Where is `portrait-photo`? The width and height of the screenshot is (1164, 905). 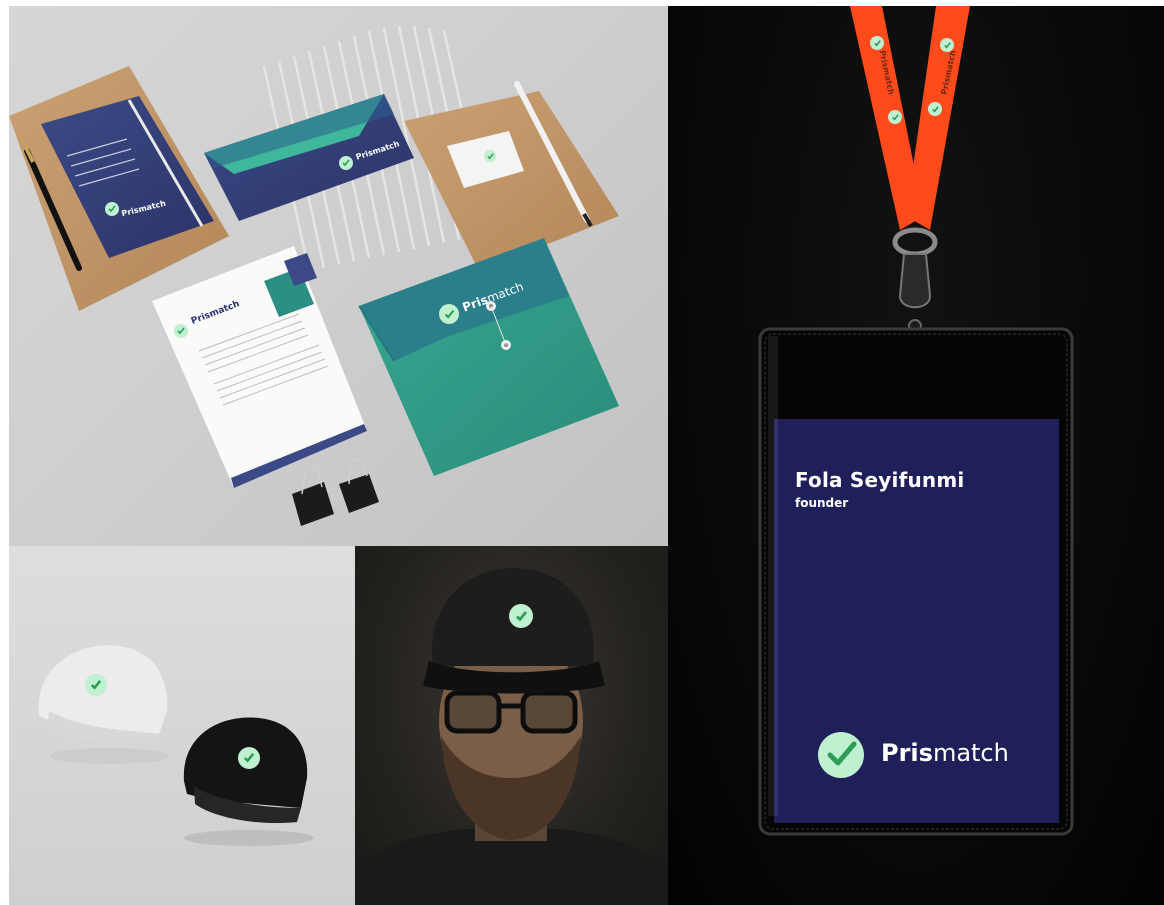 portrait-photo is located at coordinates (511, 725).